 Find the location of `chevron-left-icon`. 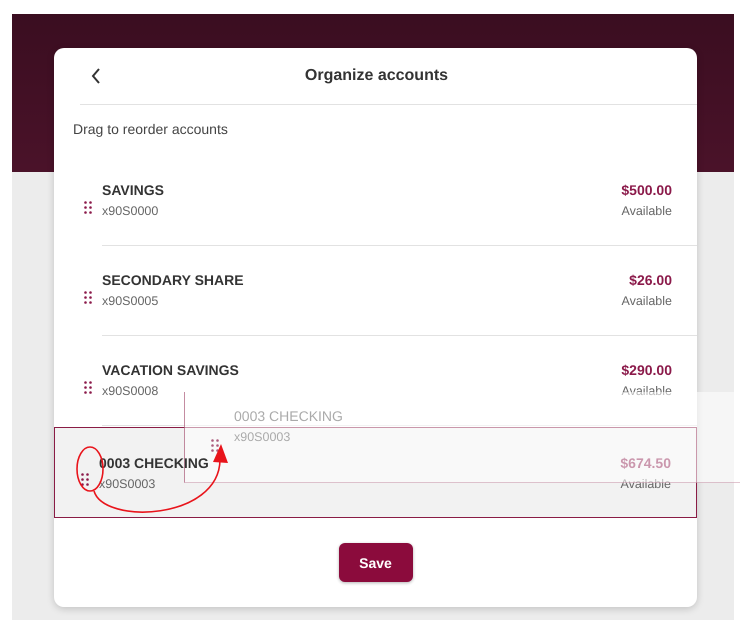

chevron-left-icon is located at coordinates (96, 76).